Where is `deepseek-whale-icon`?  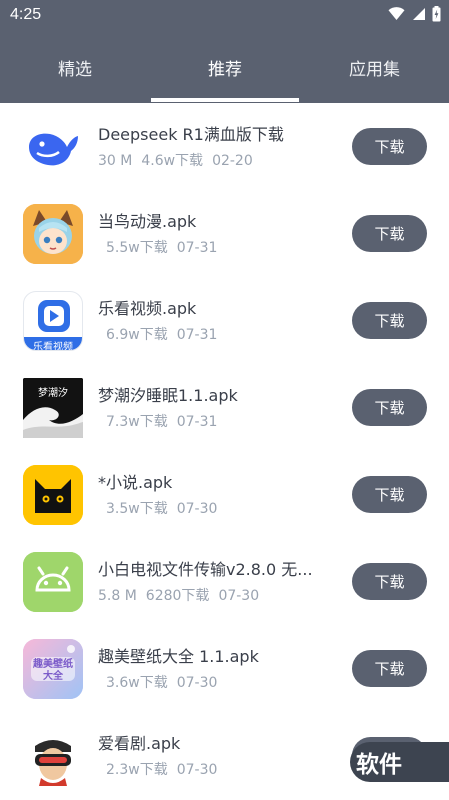
deepseek-whale-icon is located at coordinates (53, 147).